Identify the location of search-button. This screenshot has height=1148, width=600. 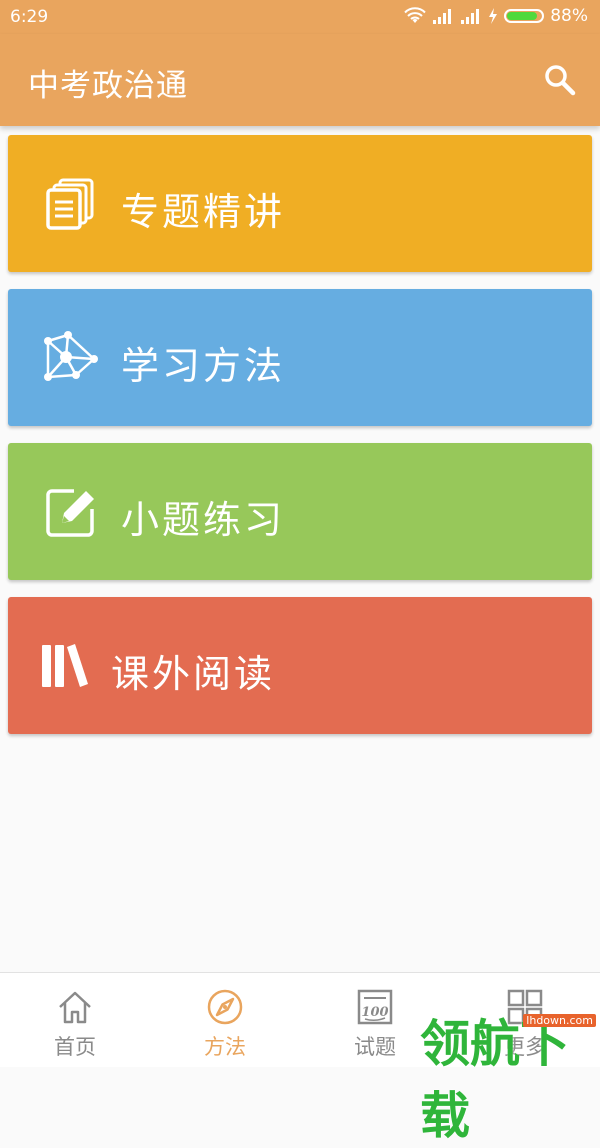
(560, 80).